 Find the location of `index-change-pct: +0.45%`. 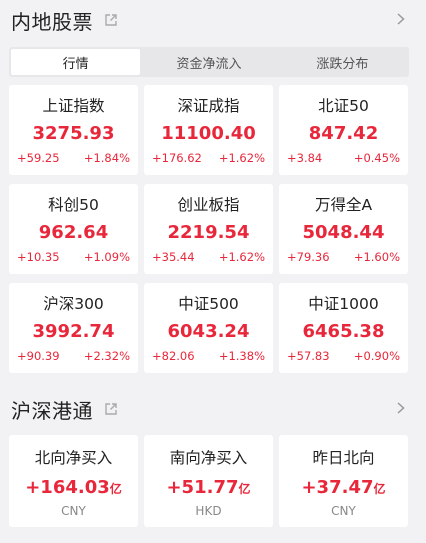

index-change-pct: +0.45% is located at coordinates (376, 158).